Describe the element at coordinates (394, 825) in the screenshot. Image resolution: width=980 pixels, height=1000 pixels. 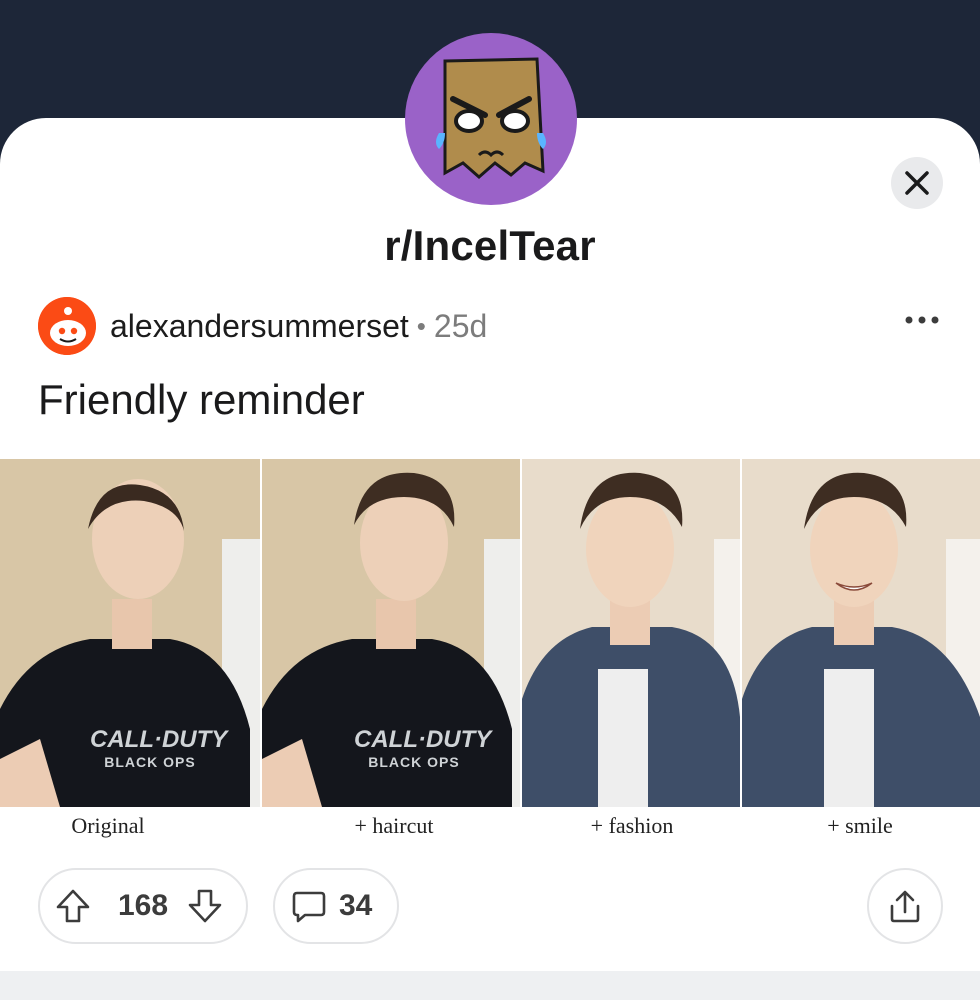
I see `caption-haircut: + haircut` at that location.